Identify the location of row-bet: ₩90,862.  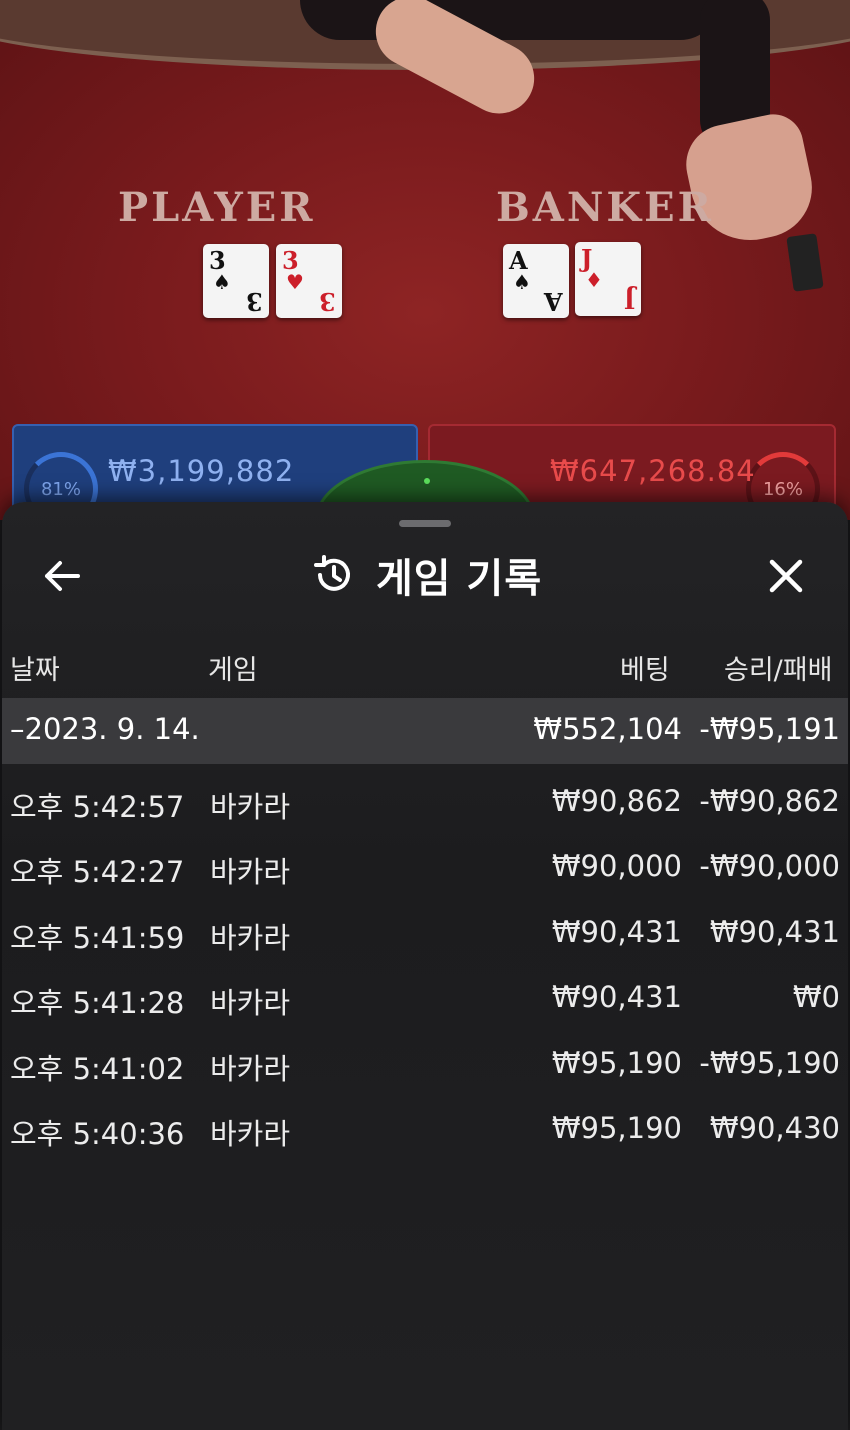
(616, 801).